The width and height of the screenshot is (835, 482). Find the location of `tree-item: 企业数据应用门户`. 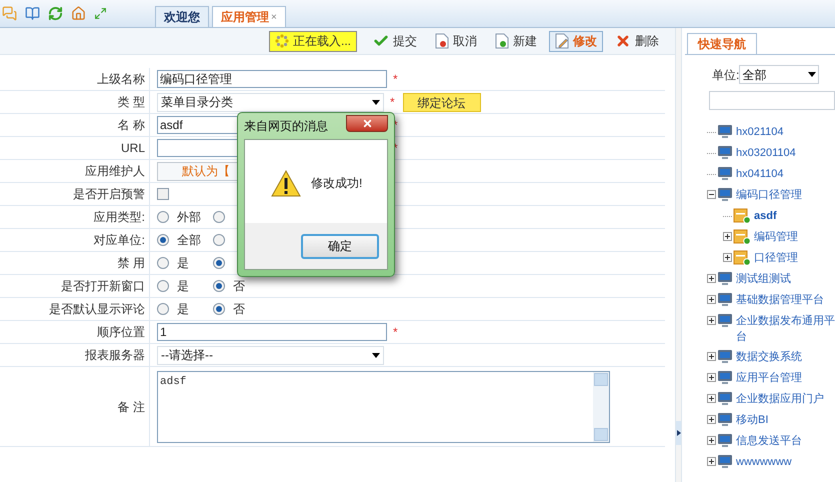

tree-item: 企业数据应用门户 is located at coordinates (780, 399).